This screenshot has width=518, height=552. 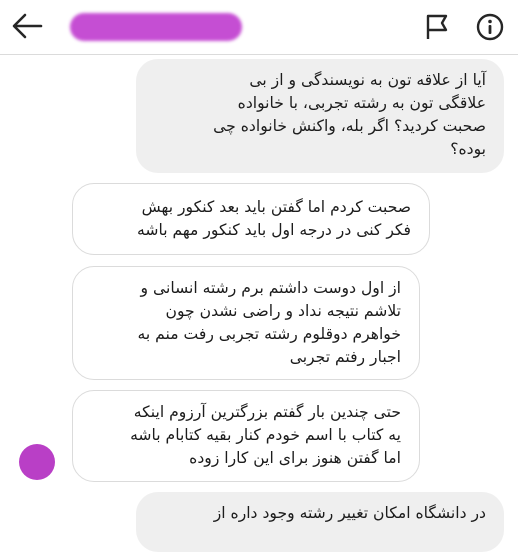 What do you see at coordinates (367, 80) in the screenshot?
I see `message-line: آیا از علاقه تون به نویسندگی و از بی` at bounding box center [367, 80].